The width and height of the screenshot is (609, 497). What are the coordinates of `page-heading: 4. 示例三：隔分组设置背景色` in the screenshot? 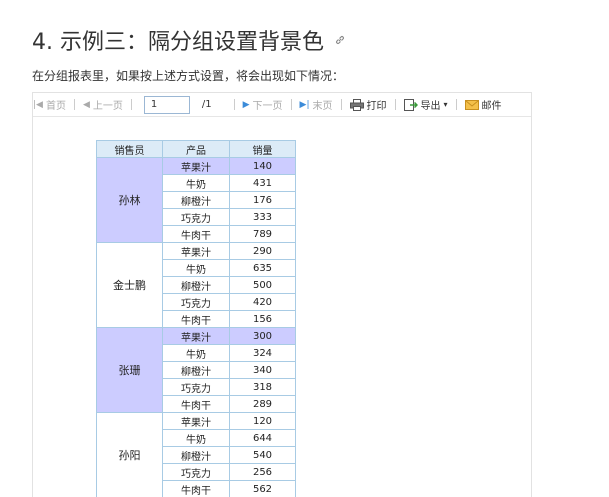 It's located at (189, 40).